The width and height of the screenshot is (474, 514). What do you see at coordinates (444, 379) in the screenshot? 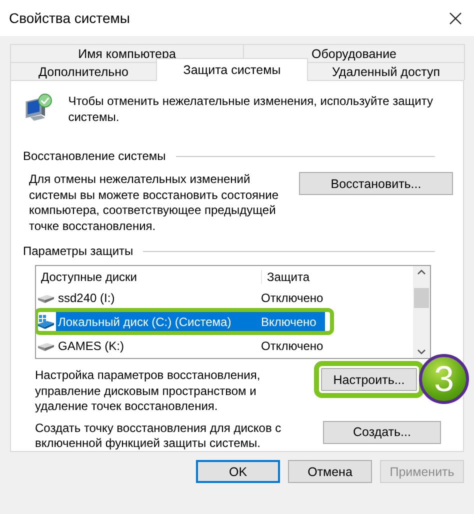
I see `step-badge: 3` at bounding box center [444, 379].